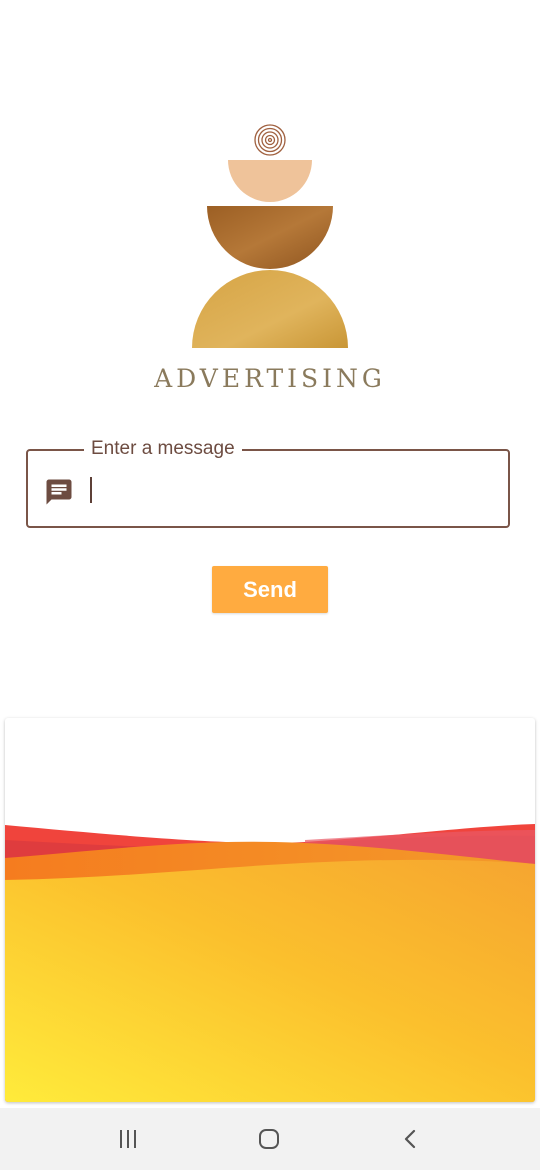 Image resolution: width=540 pixels, height=1170 pixels. I want to click on text-cursor, so click(91, 490).